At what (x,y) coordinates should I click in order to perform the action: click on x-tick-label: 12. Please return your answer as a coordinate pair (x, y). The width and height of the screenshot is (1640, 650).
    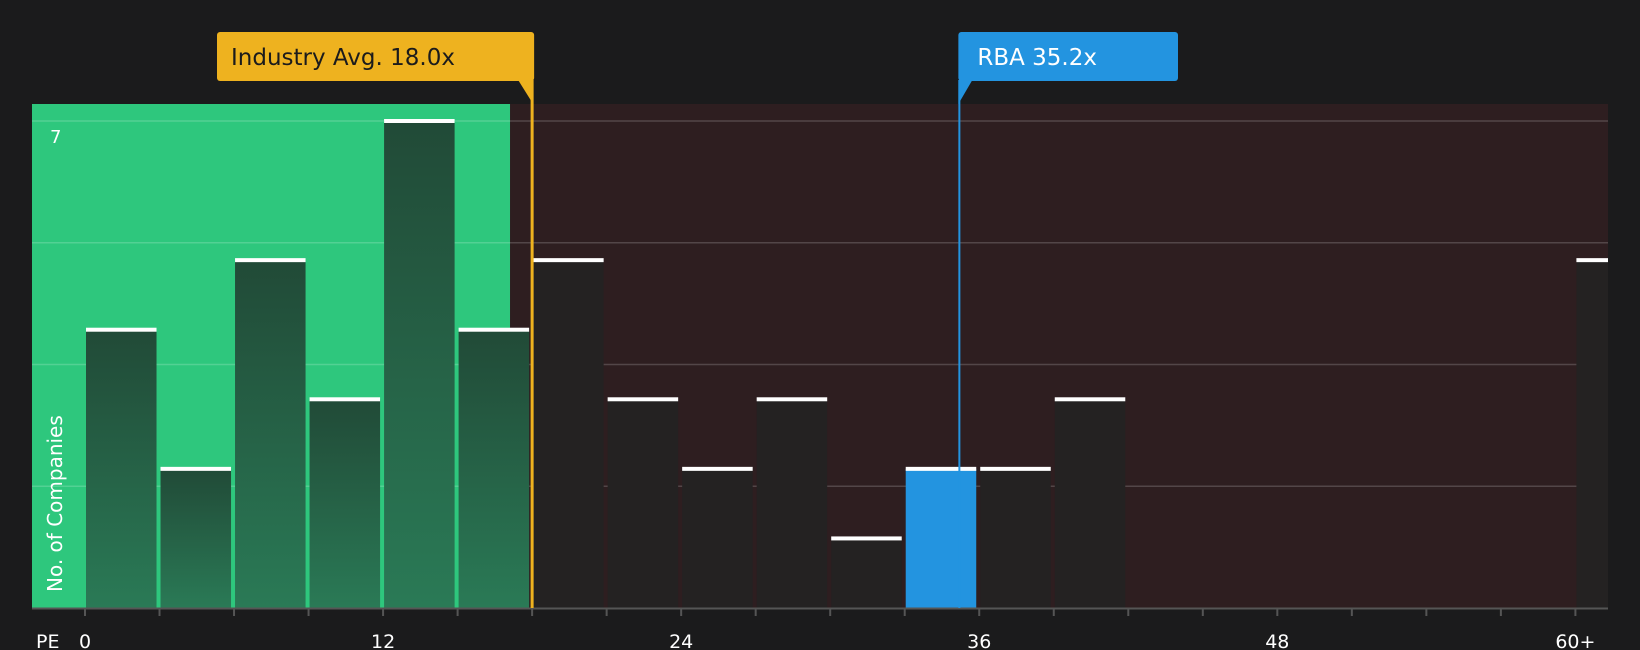
    Looking at the image, I should click on (383, 640).